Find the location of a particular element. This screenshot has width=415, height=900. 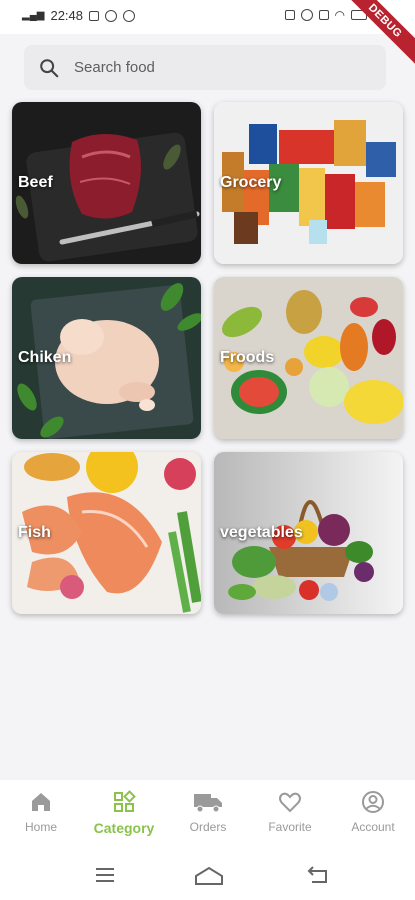

back-icon is located at coordinates (318, 876).